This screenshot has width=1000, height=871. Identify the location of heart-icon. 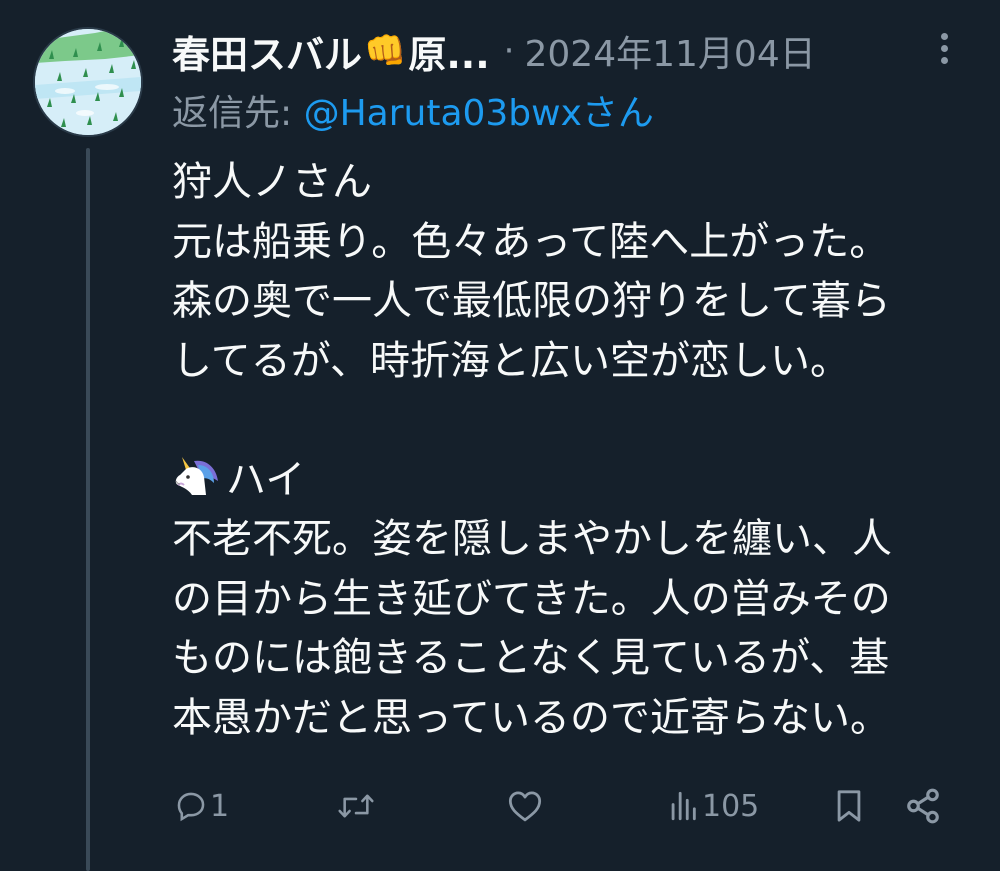
(525, 806).